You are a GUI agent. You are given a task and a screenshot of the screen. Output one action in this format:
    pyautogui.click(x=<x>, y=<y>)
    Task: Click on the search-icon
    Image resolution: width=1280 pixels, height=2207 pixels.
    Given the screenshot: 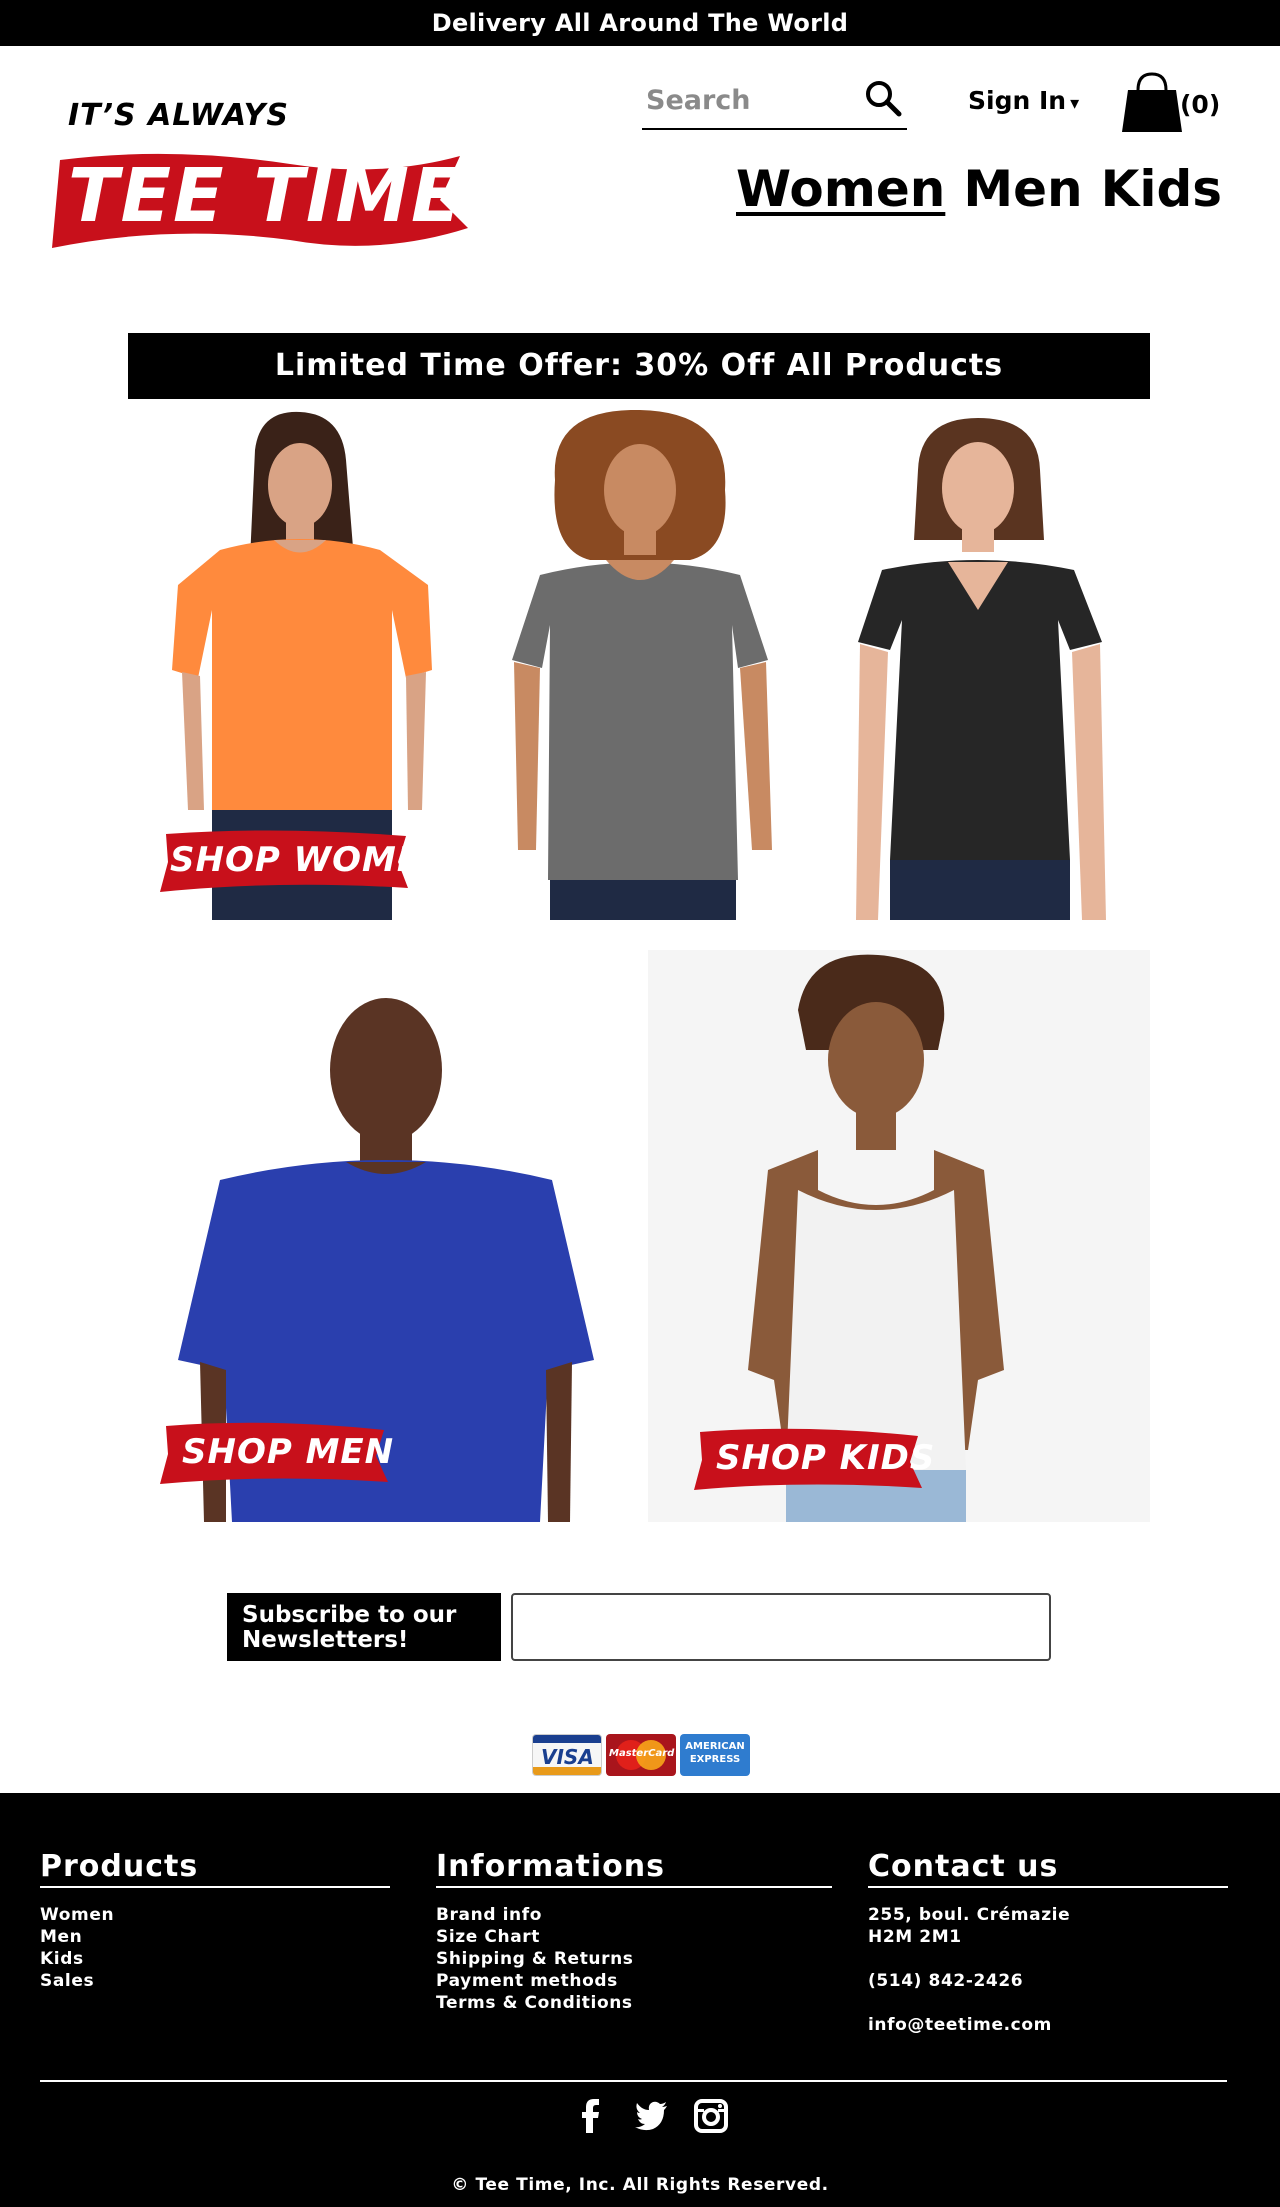 What is the action you would take?
    pyautogui.click(x=883, y=98)
    